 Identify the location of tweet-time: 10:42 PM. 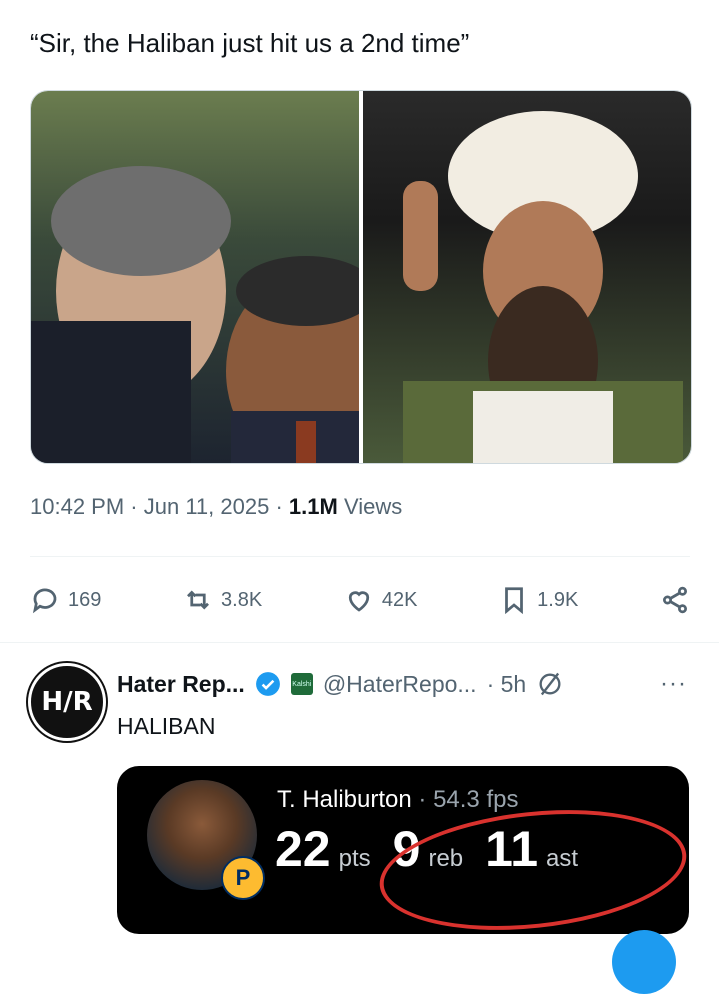
(77, 506).